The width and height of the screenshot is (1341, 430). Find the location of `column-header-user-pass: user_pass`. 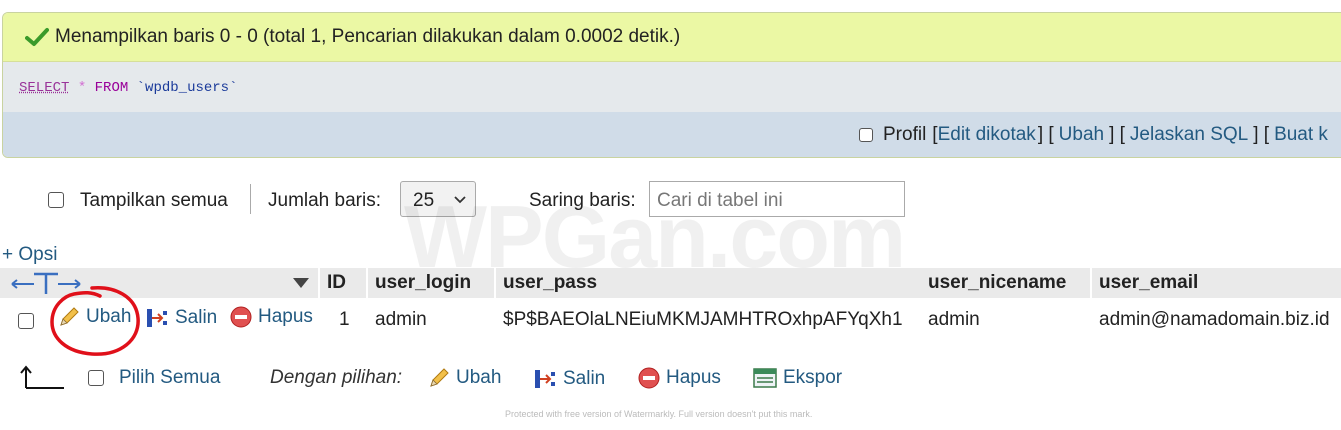

column-header-user-pass: user_pass is located at coordinates (708, 283).